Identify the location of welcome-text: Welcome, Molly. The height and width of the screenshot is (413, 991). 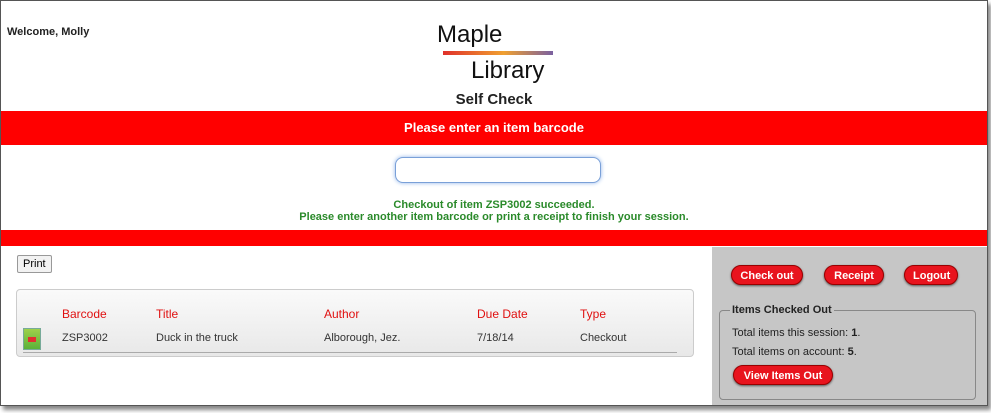
(48, 32).